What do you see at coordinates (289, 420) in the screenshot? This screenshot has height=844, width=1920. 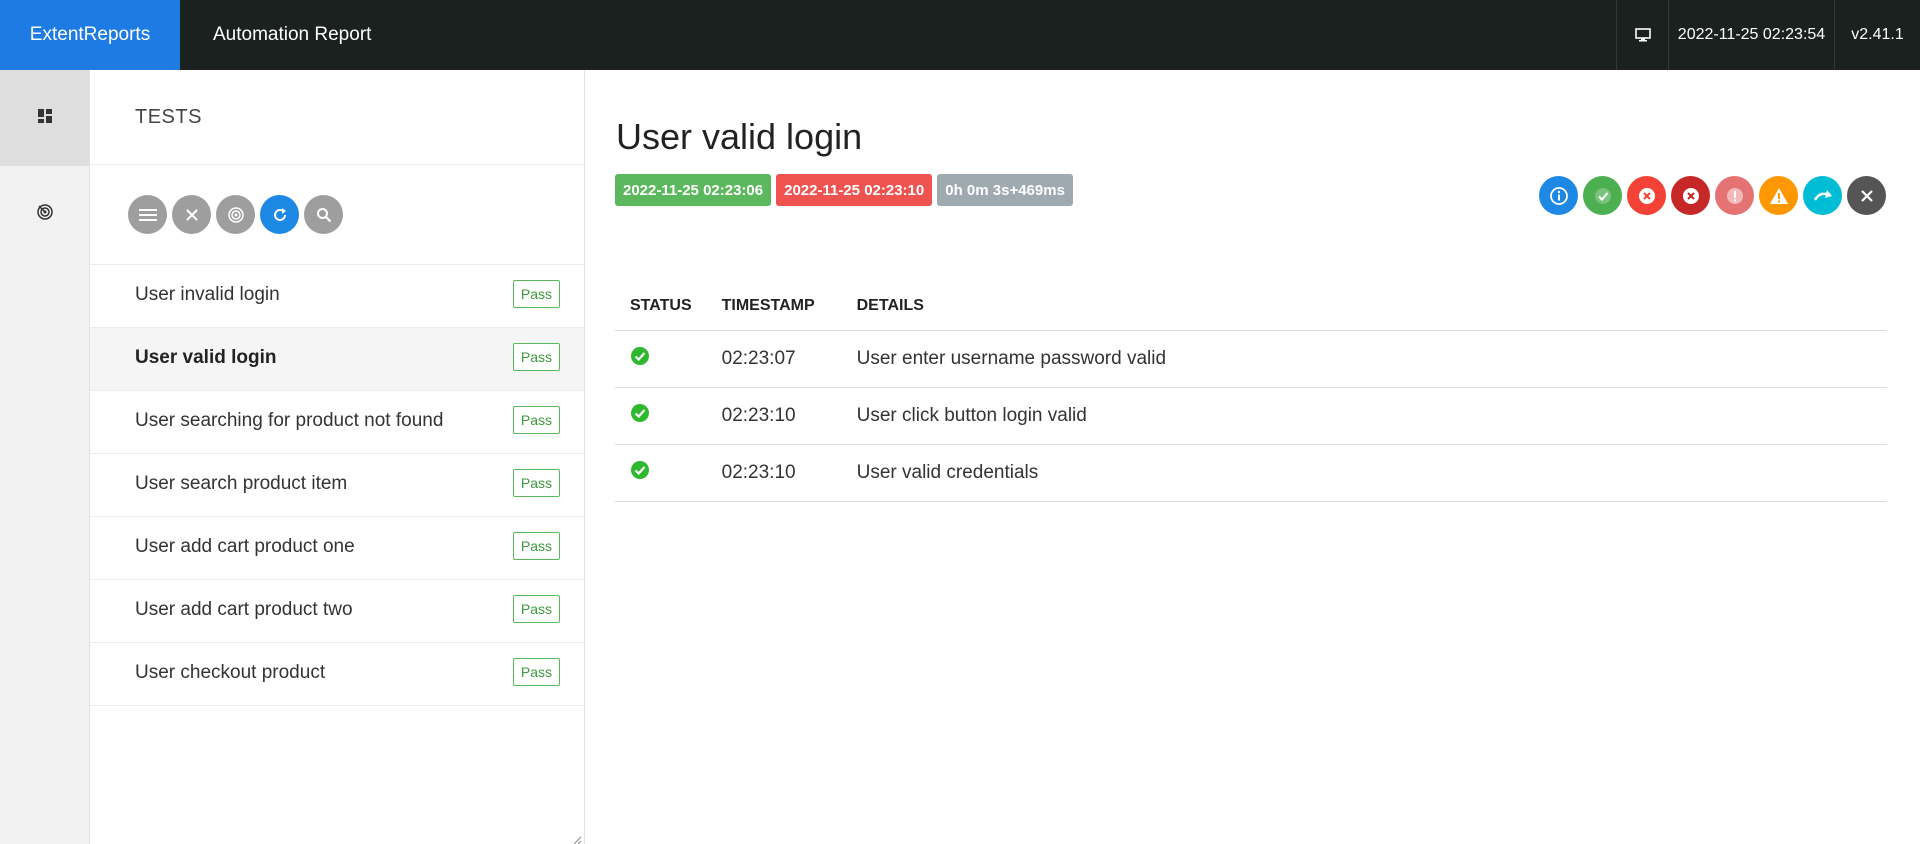 I see `test-name: User searching for product not found` at bounding box center [289, 420].